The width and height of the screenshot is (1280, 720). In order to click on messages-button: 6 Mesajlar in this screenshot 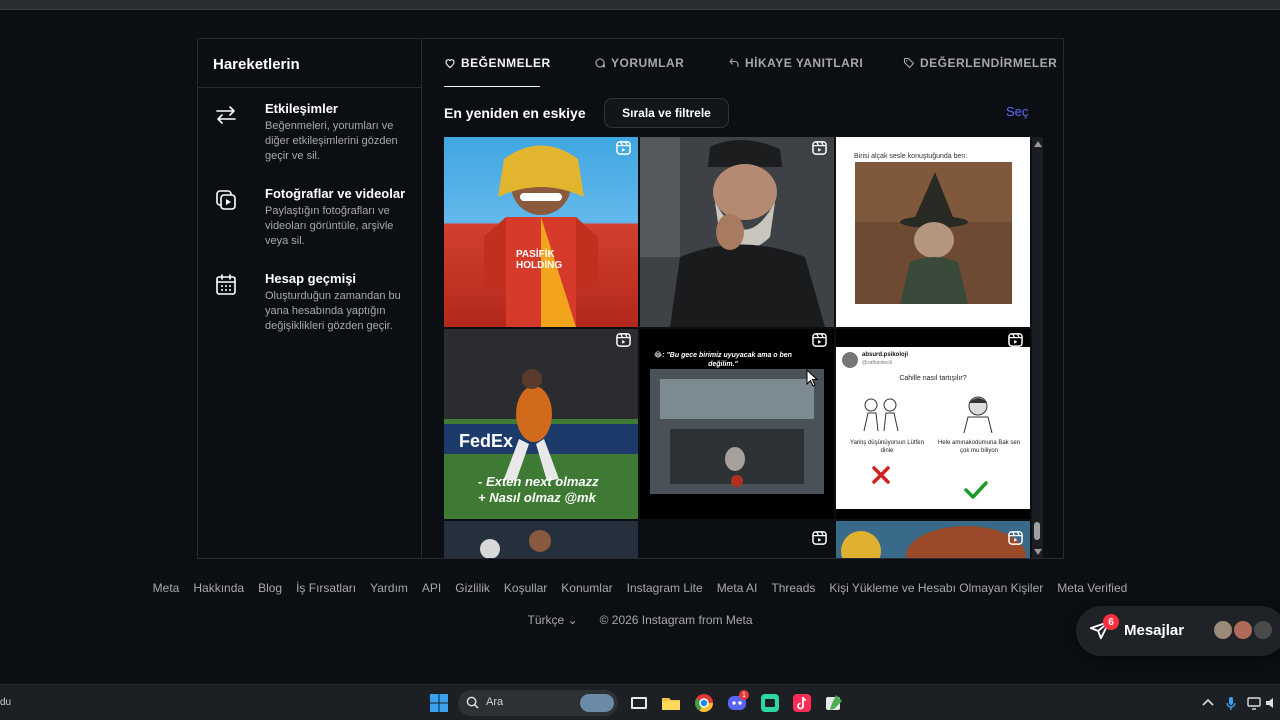, I will do `click(1178, 631)`.